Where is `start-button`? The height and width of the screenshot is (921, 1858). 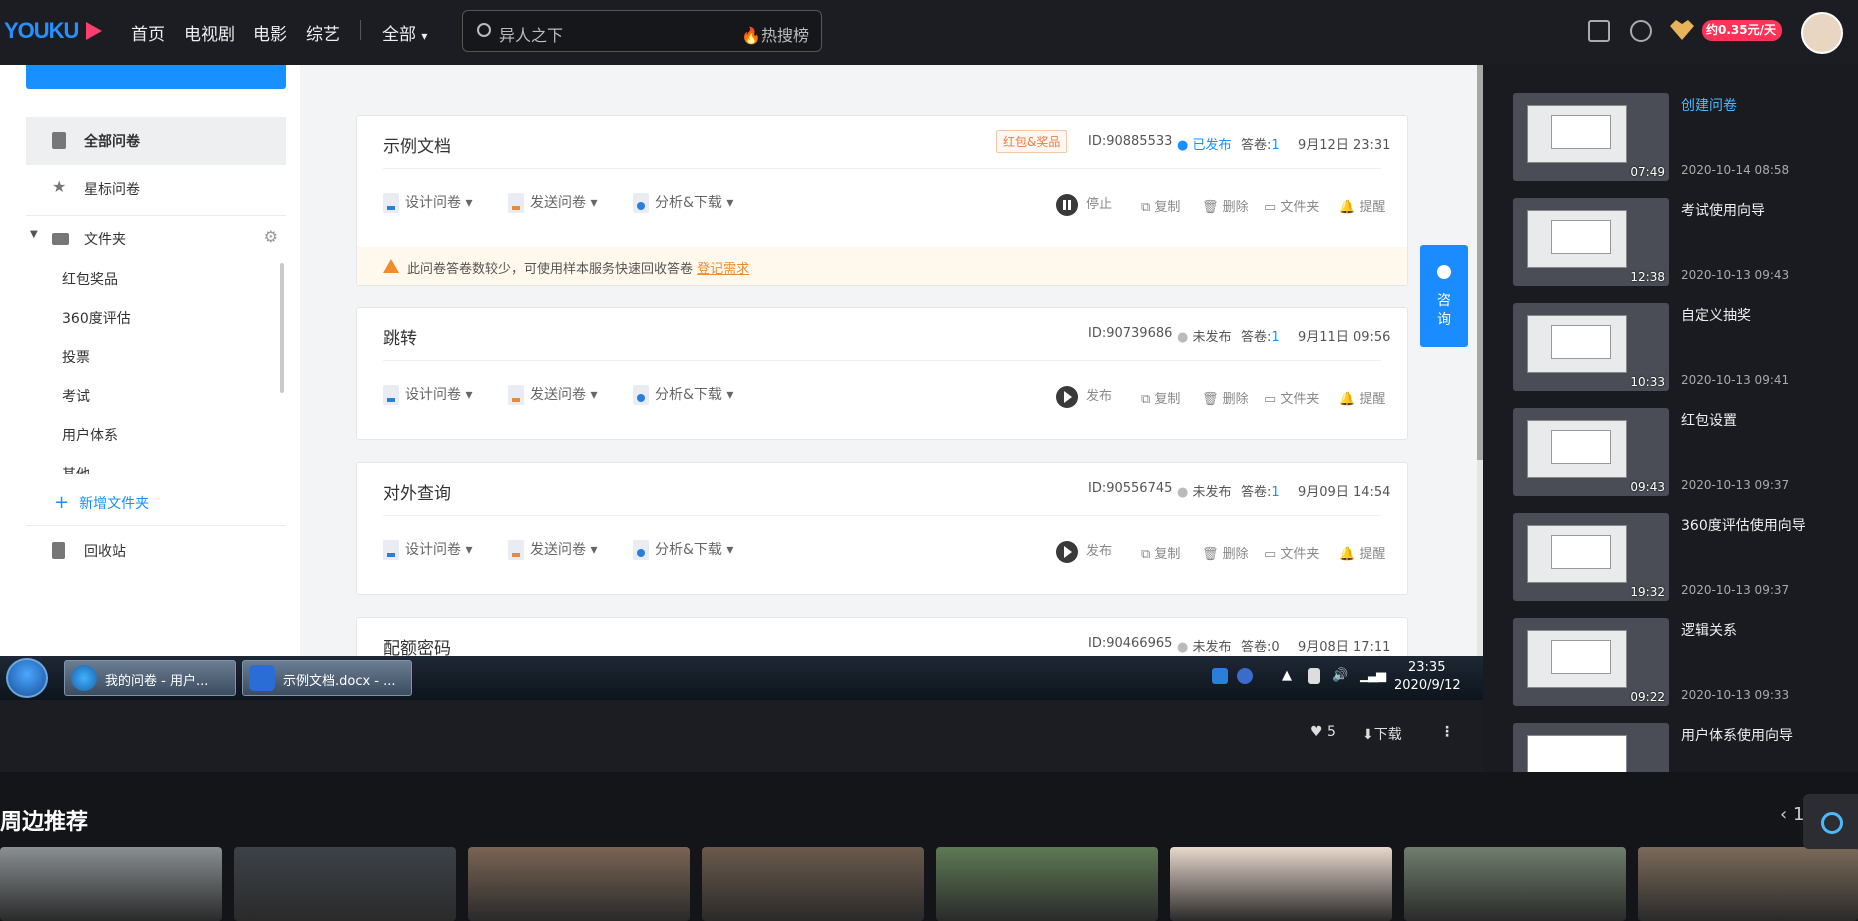 start-button is located at coordinates (27, 678).